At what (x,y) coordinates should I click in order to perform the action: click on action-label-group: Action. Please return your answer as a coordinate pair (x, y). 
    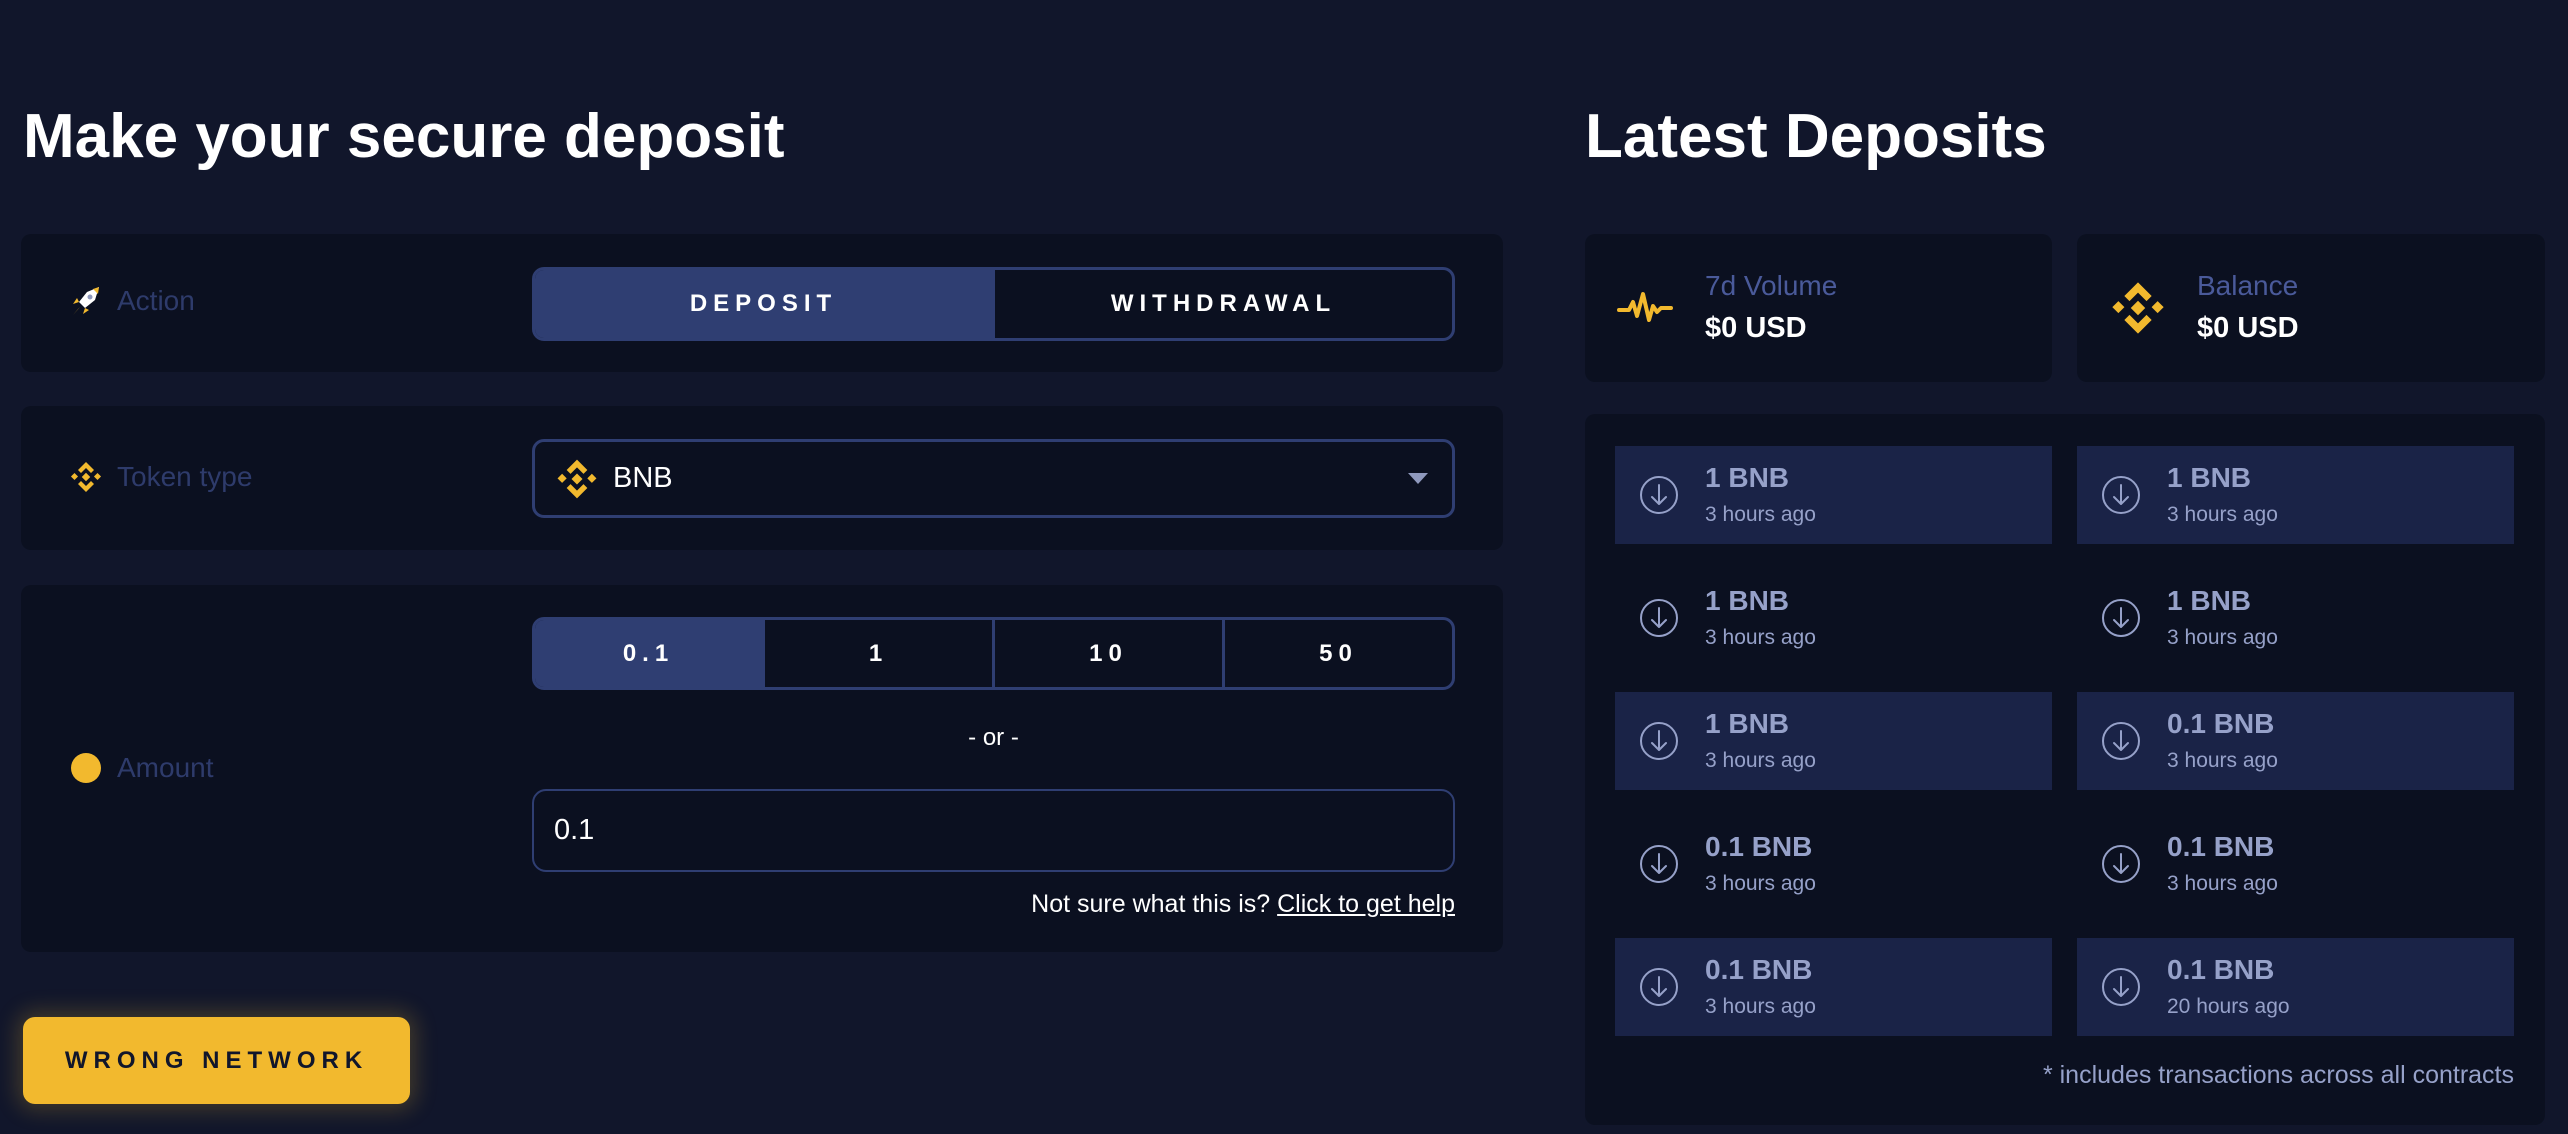
    Looking at the image, I should click on (132, 301).